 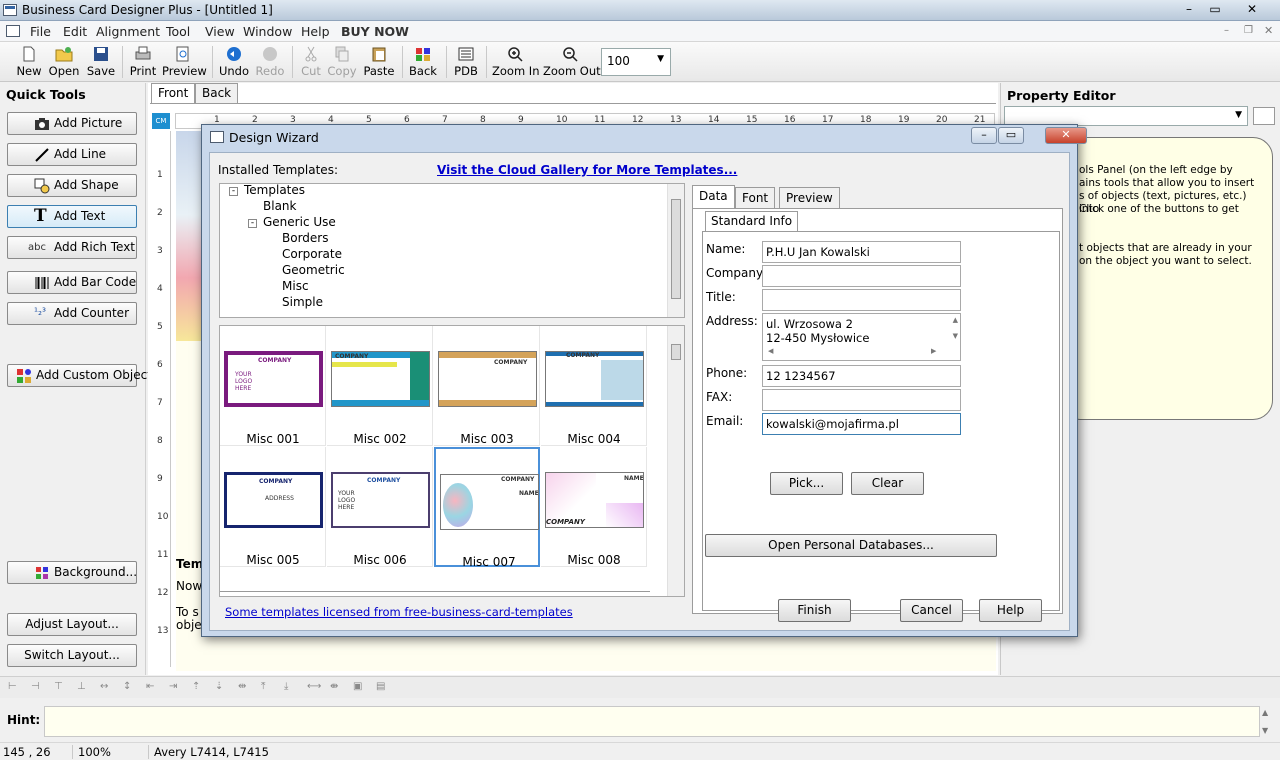 What do you see at coordinates (594, 507) in the screenshot?
I see `template-tile: COMPANY NAME Misc 008` at bounding box center [594, 507].